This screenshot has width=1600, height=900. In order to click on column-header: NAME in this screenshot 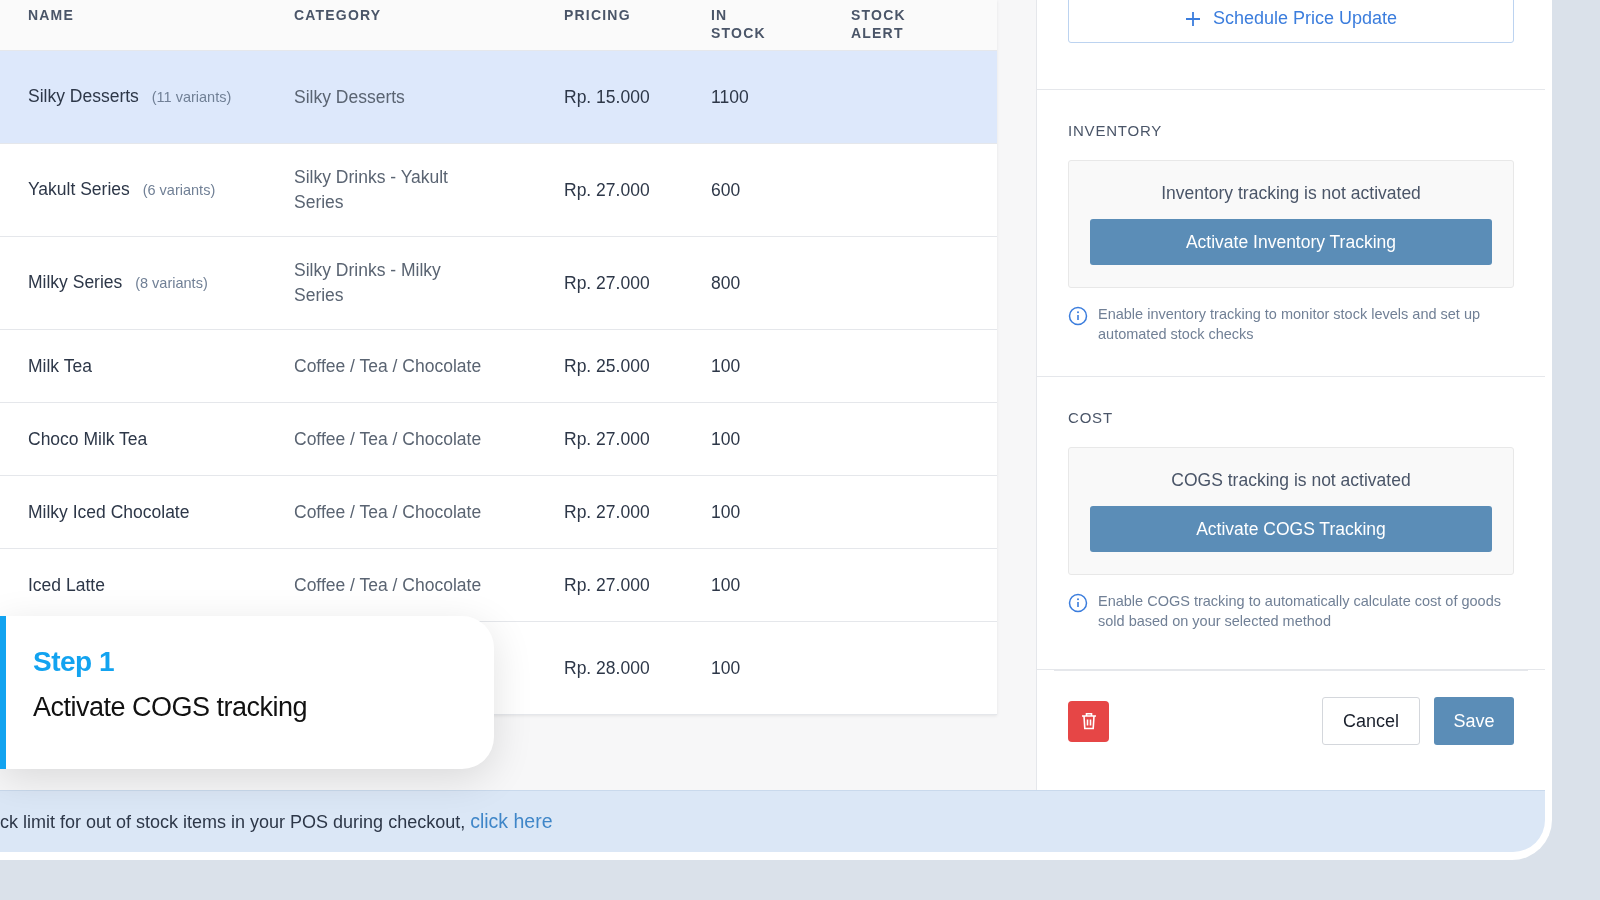, I will do `click(51, 15)`.